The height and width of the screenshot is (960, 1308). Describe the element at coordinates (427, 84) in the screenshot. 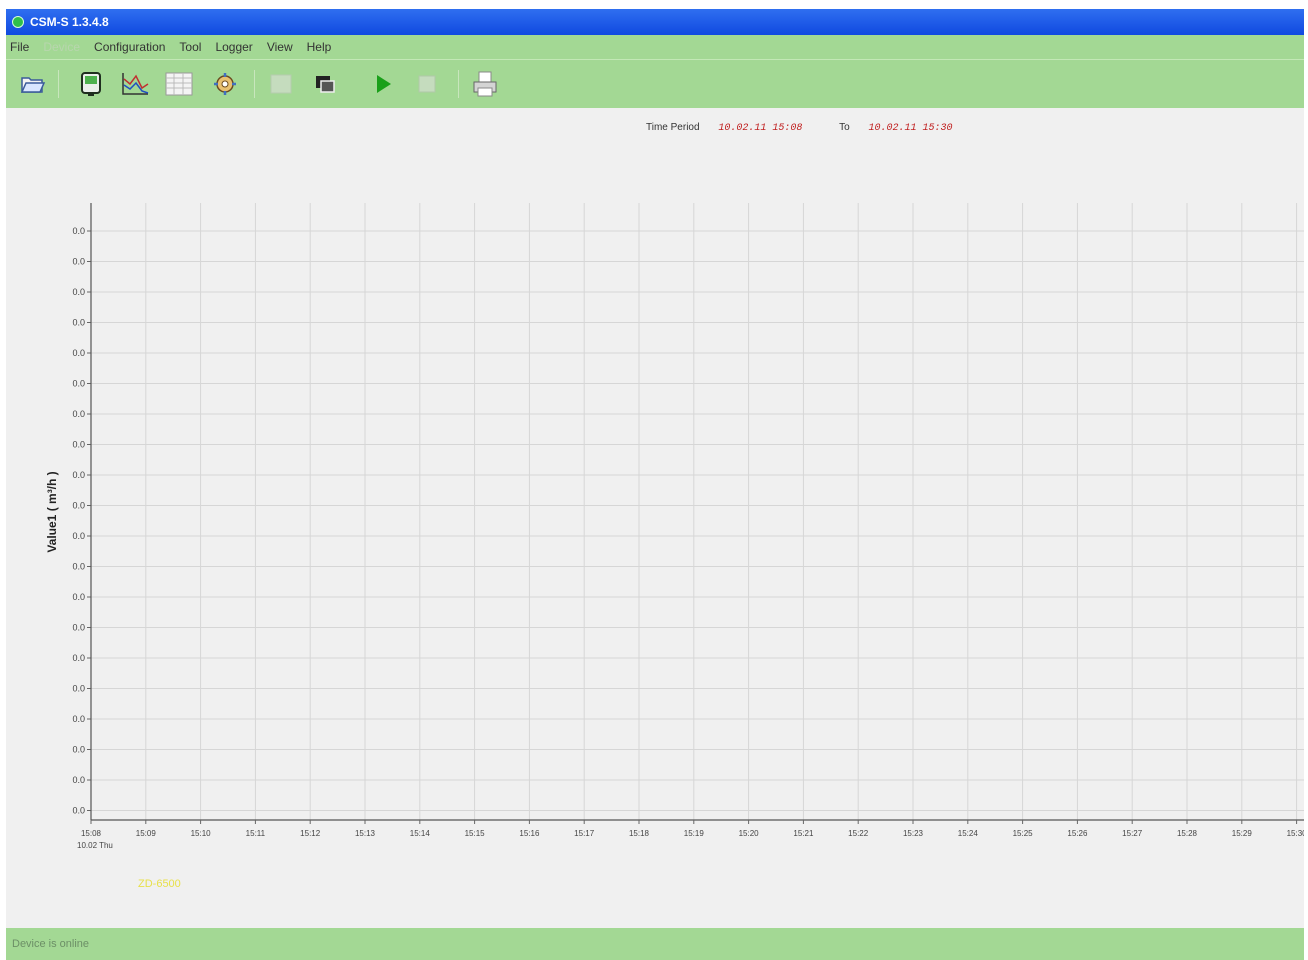

I see `stop-icon` at that location.